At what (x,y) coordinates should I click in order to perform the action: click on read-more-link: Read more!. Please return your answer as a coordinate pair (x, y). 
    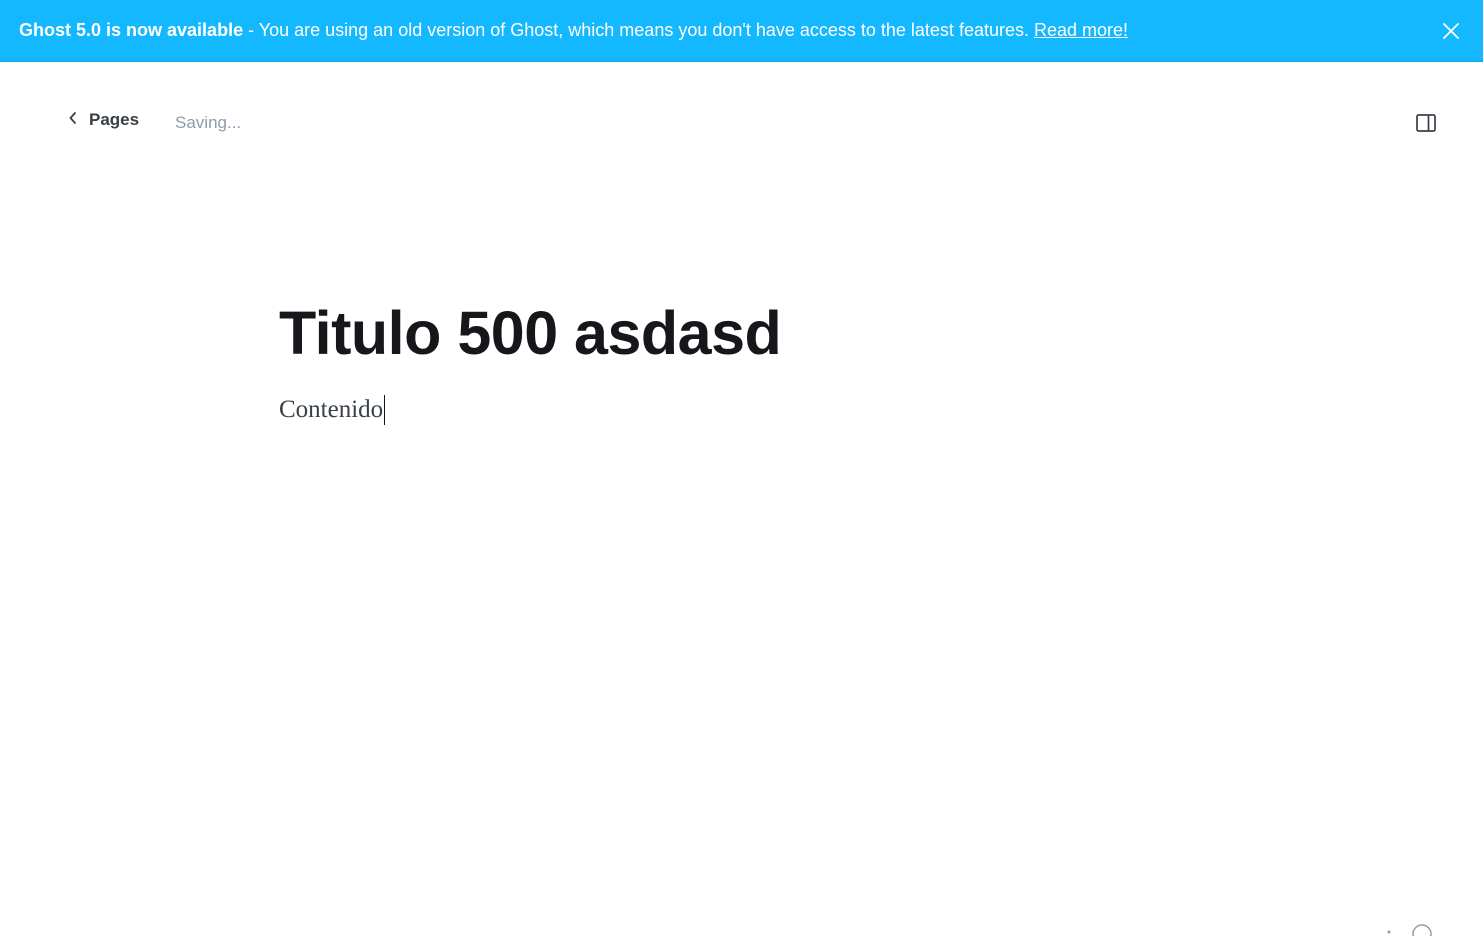
    Looking at the image, I should click on (1081, 30).